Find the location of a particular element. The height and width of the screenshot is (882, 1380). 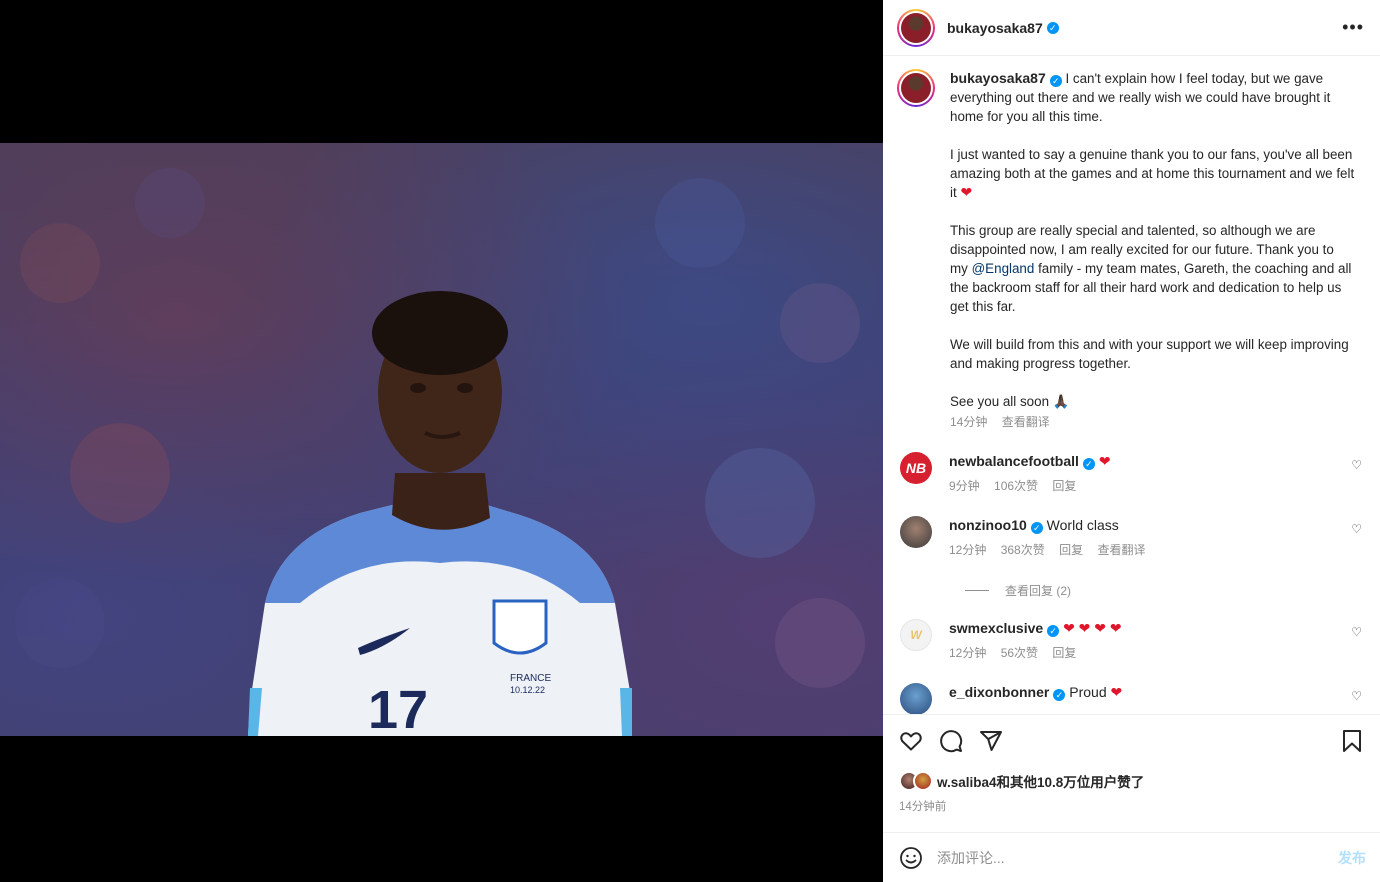

likes-text: w.saliba4和其他10.8万位用户赞了 is located at coordinates (1041, 782).